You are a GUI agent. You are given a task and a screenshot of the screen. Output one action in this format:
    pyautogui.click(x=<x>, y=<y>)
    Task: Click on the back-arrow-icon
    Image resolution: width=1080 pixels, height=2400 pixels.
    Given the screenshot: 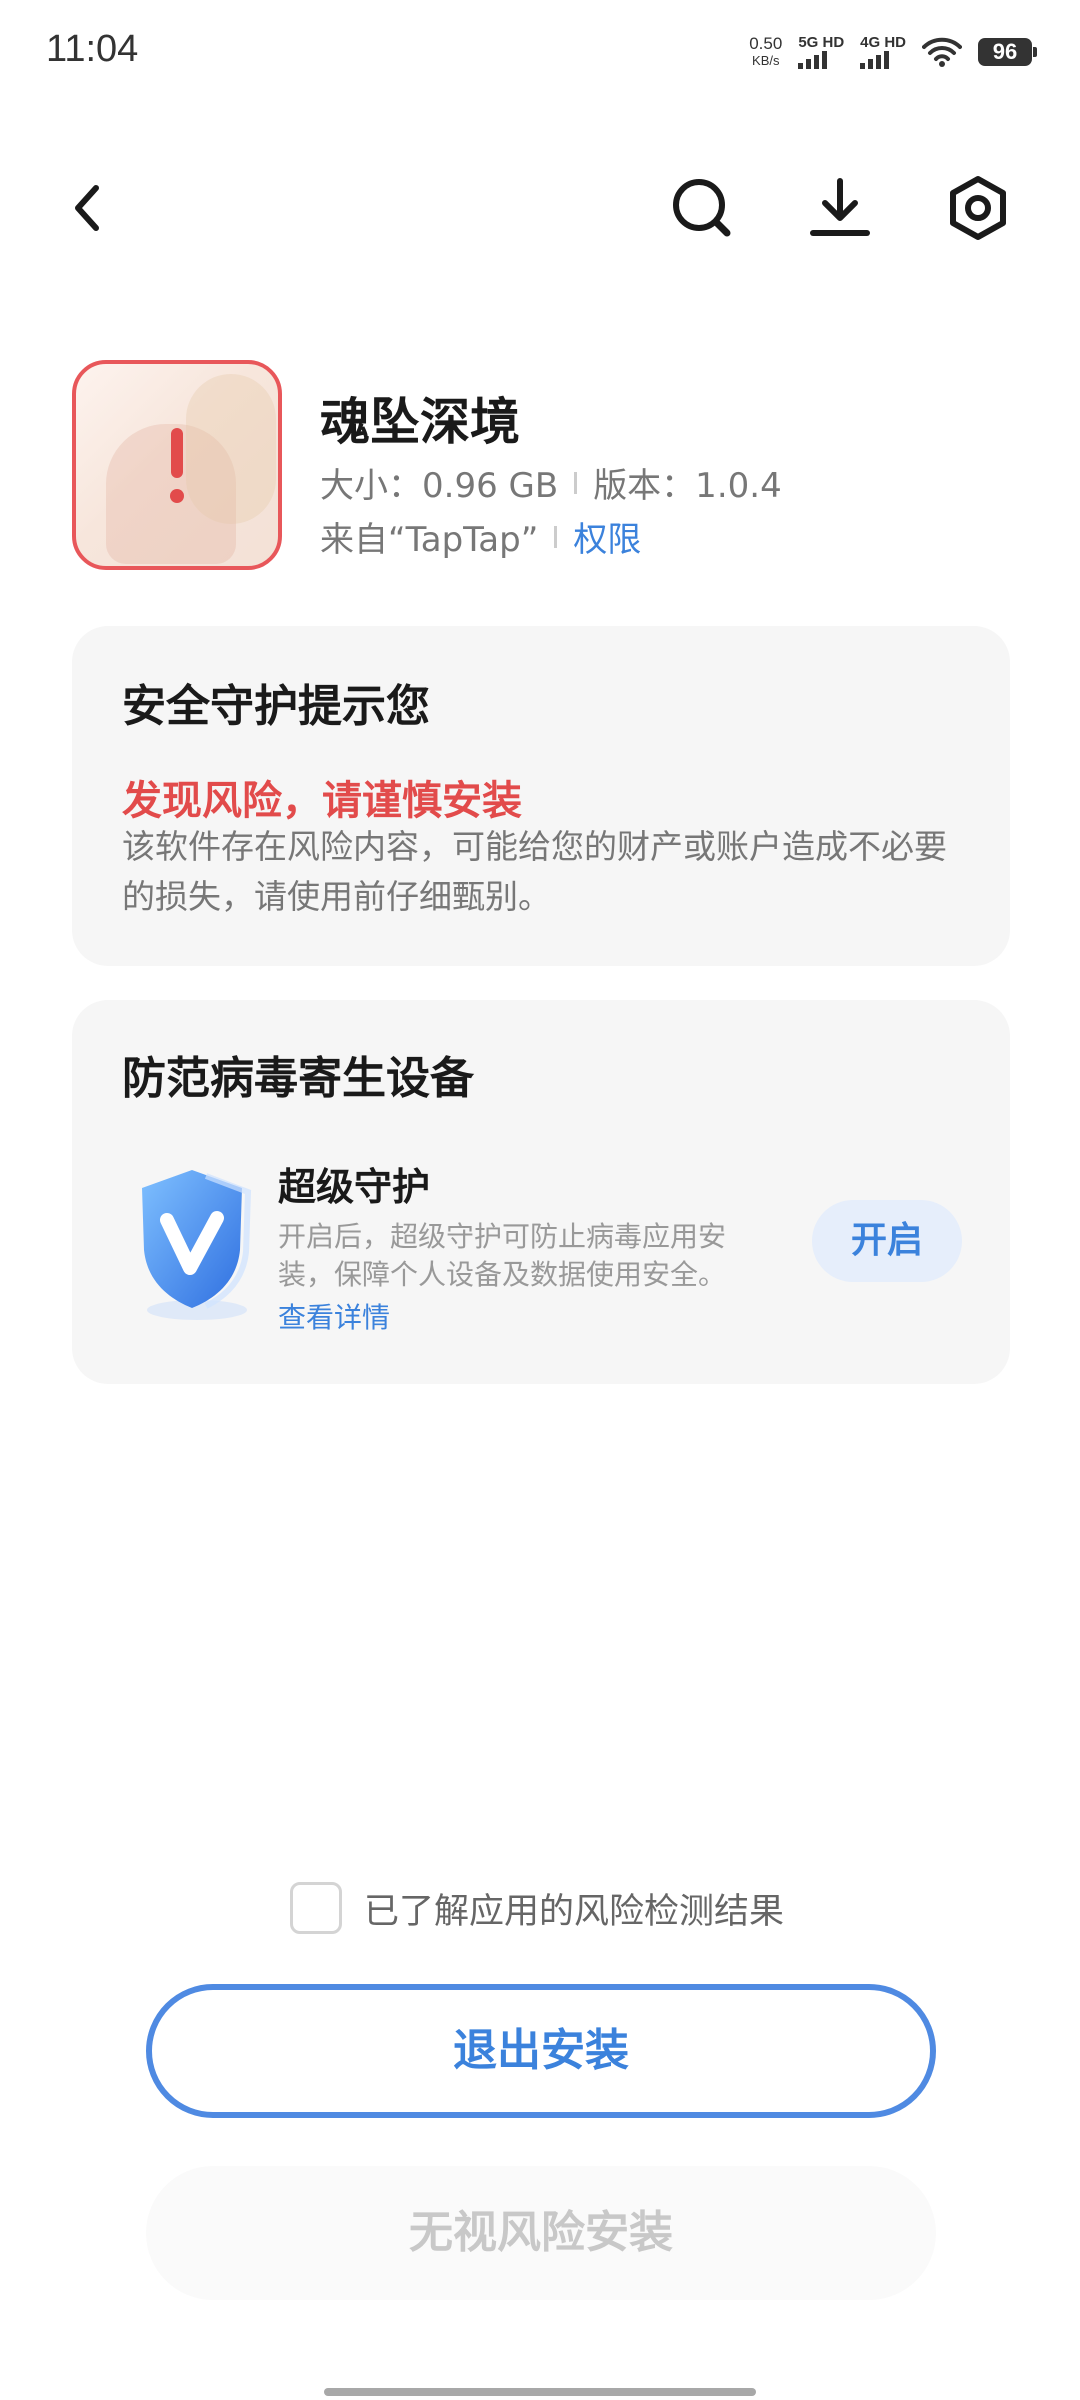 What is the action you would take?
    pyautogui.click(x=87, y=208)
    